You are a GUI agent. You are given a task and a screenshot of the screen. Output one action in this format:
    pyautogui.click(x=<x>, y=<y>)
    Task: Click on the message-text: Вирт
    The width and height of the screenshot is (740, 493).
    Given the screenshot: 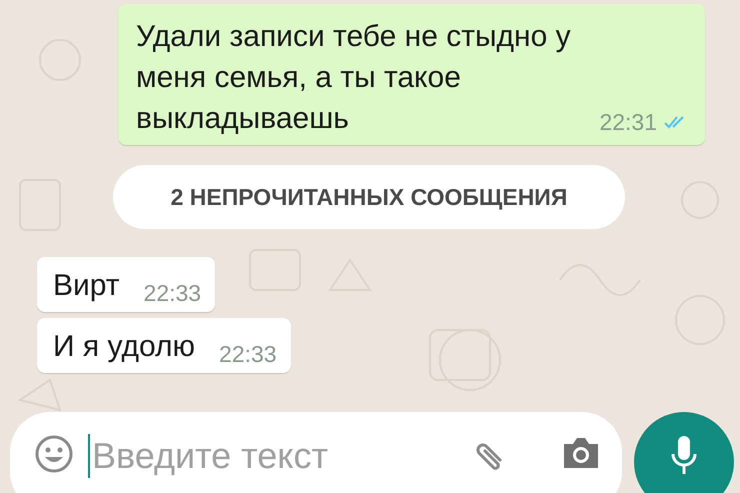 What is the action you would take?
    pyautogui.click(x=86, y=286)
    